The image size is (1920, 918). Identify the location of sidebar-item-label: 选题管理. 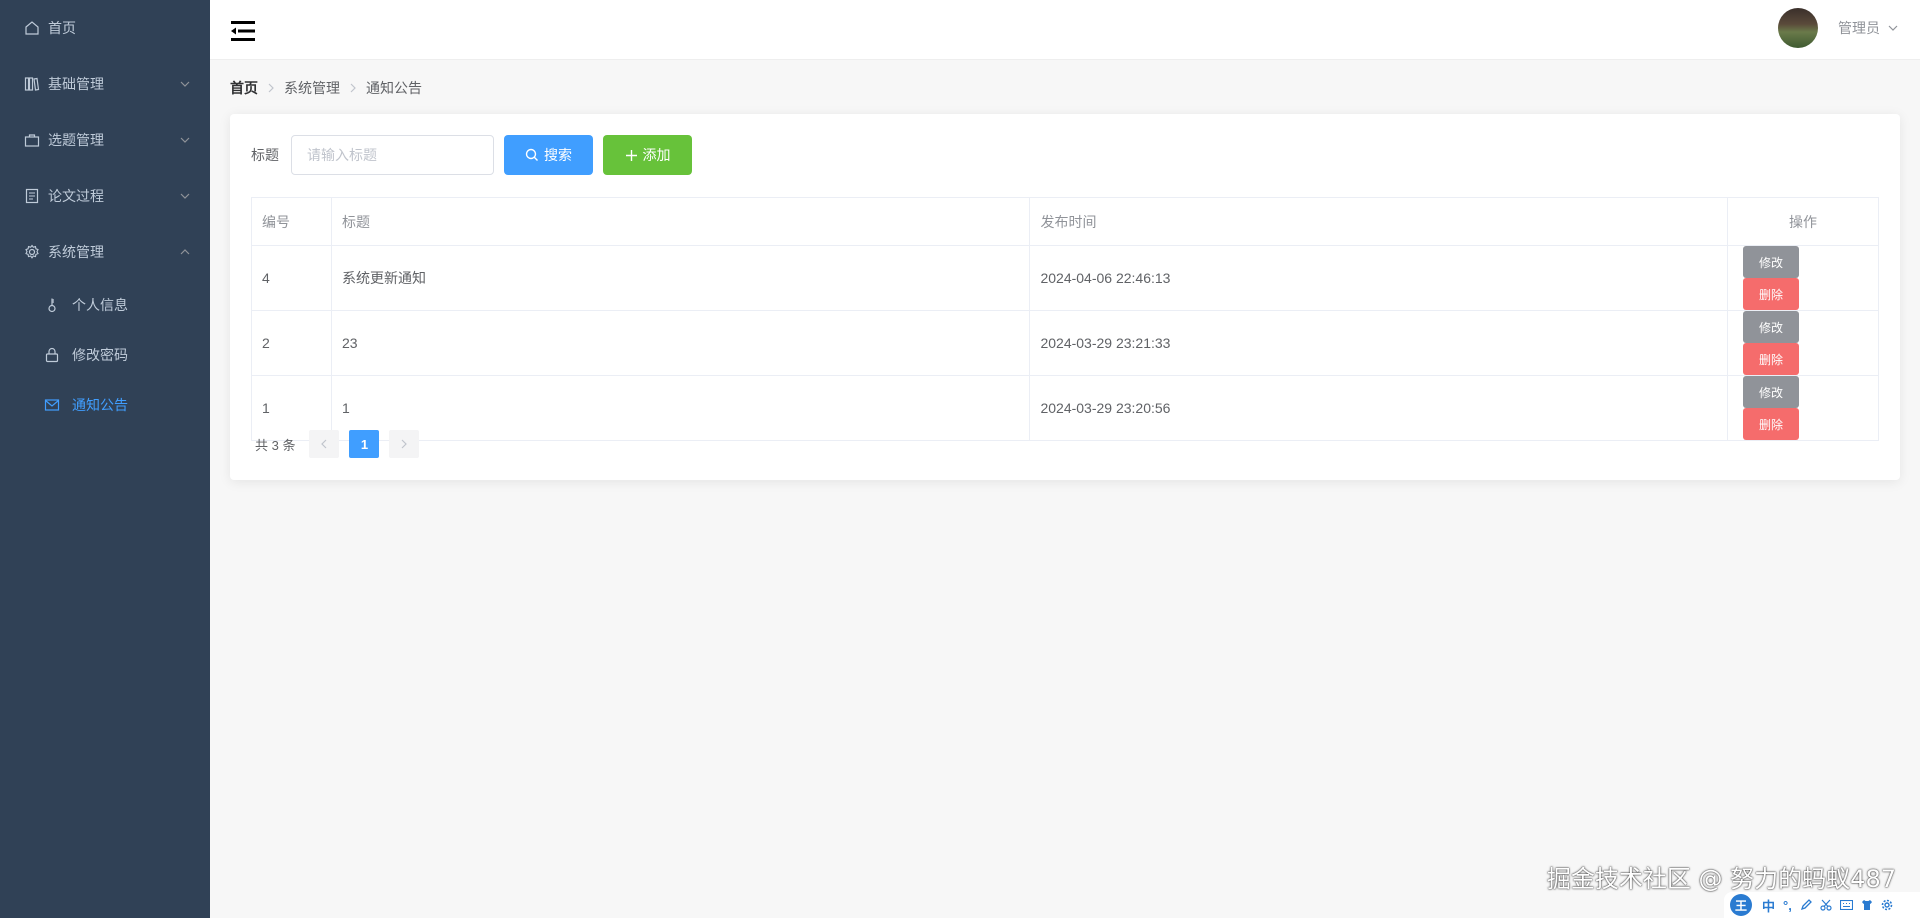
(76, 140).